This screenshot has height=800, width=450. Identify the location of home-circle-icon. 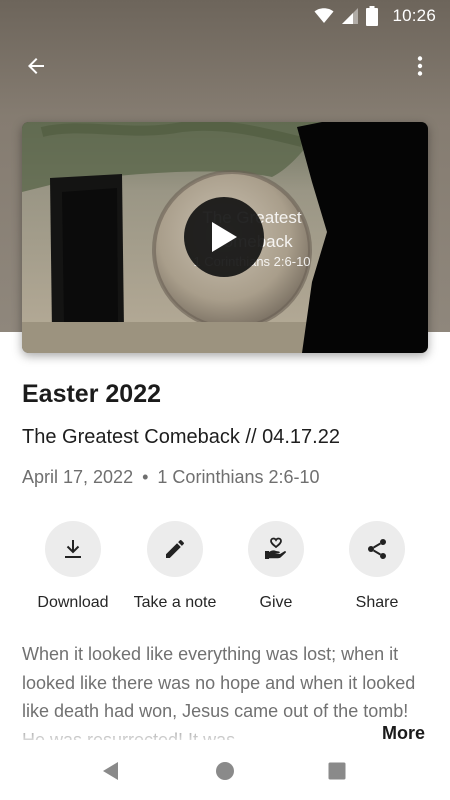
(225, 771).